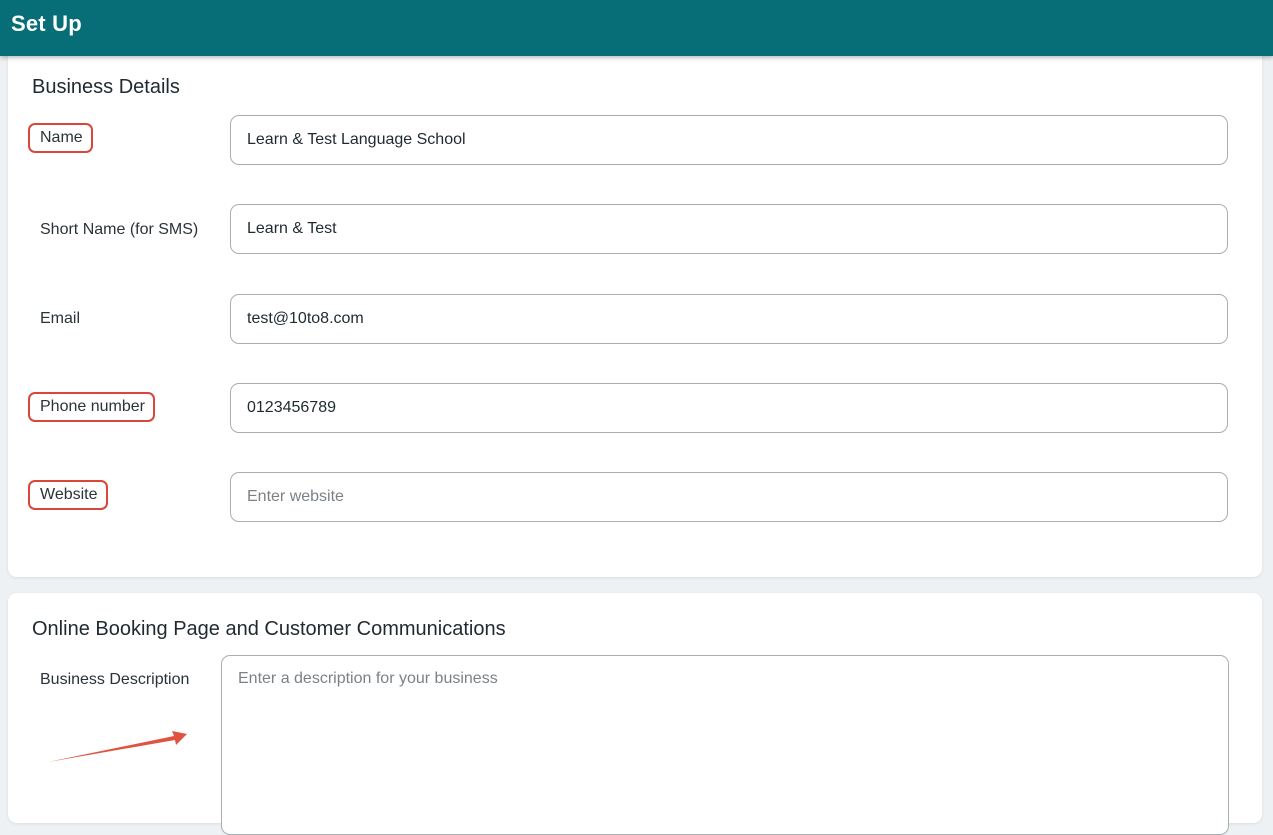  Describe the element at coordinates (60, 318) in the screenshot. I see `email-label: Email` at that location.